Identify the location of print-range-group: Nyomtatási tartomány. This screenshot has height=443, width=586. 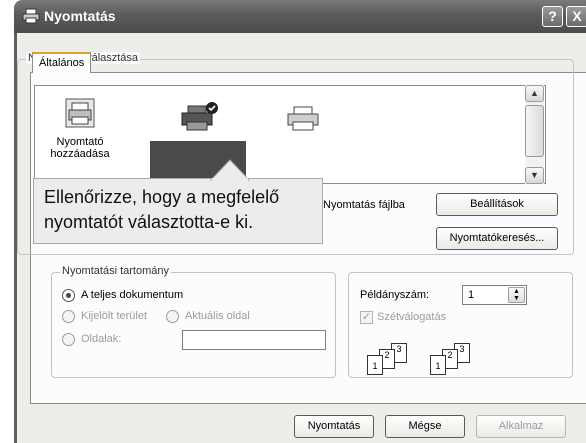
(193, 321).